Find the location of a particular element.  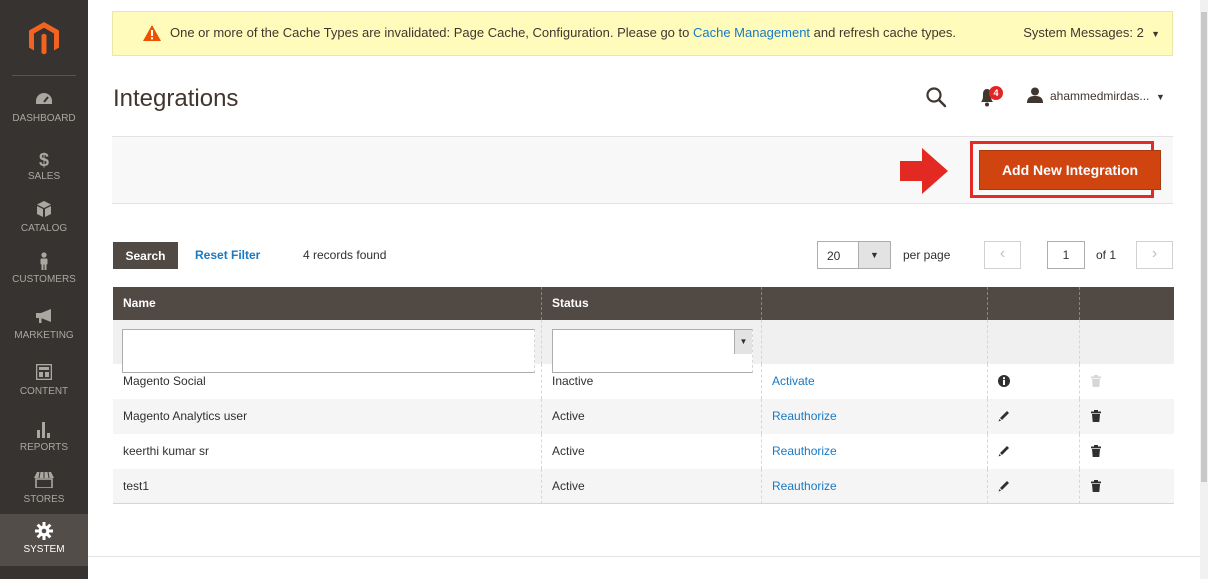

previous-page-button: ‹ is located at coordinates (1002, 255).